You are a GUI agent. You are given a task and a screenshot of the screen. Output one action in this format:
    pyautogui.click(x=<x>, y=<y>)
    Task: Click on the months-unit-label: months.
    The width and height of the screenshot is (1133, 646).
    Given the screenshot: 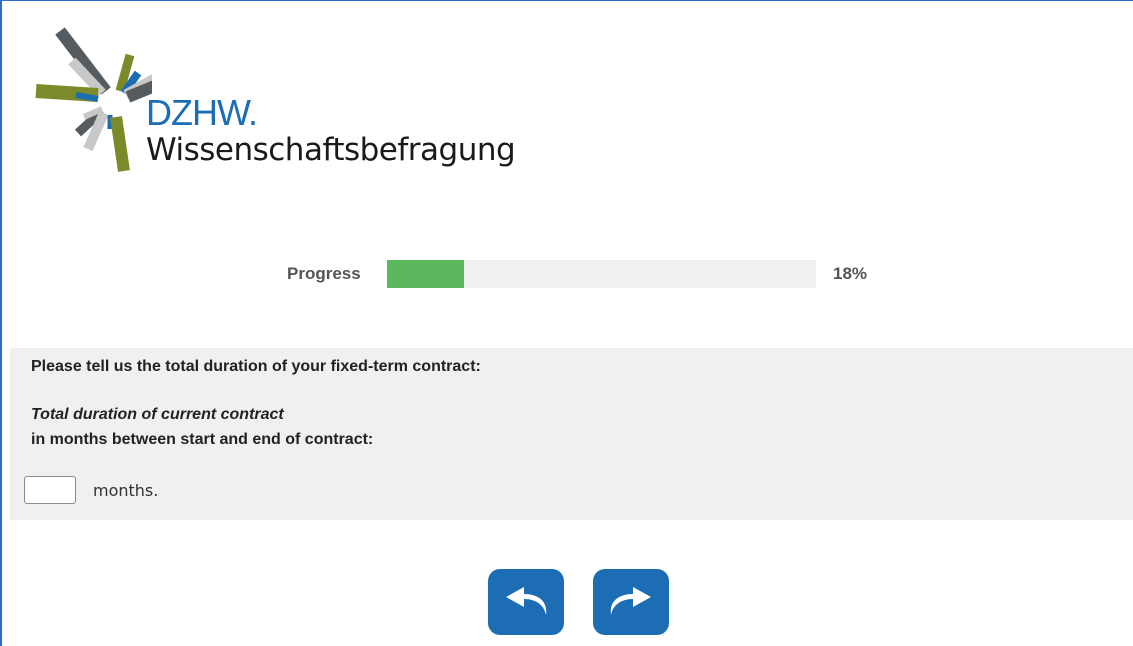 What is the action you would take?
    pyautogui.click(x=126, y=490)
    